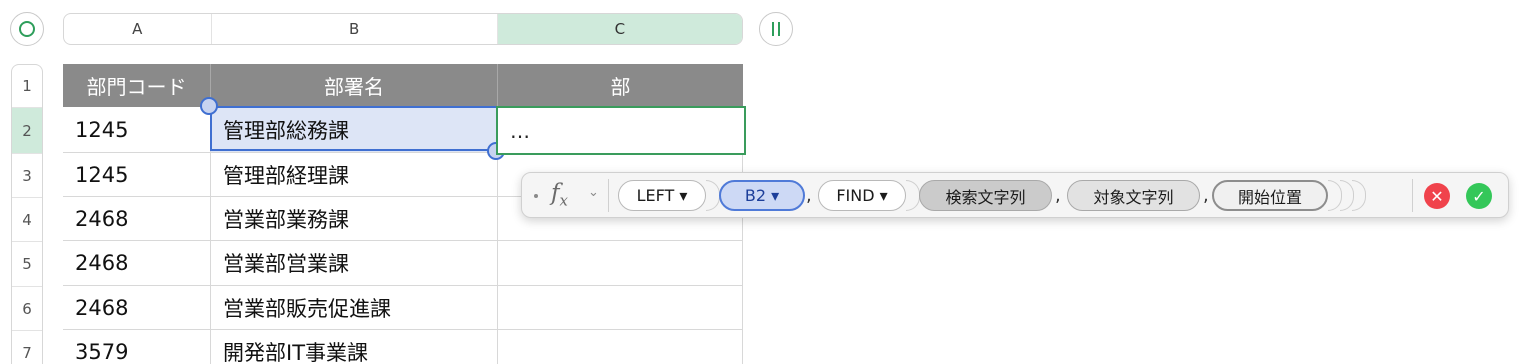 The image size is (1536, 364). What do you see at coordinates (354, 175) in the screenshot?
I see `table-cell: 管理部経理課` at bounding box center [354, 175].